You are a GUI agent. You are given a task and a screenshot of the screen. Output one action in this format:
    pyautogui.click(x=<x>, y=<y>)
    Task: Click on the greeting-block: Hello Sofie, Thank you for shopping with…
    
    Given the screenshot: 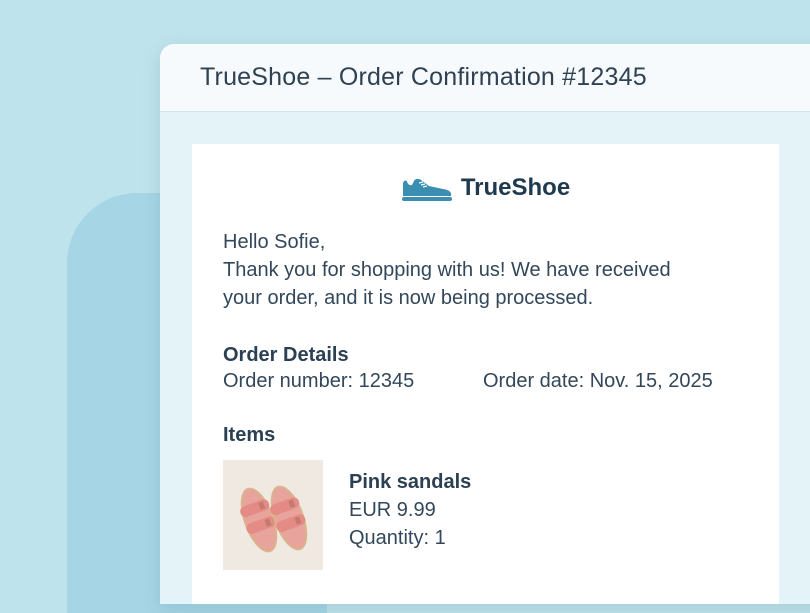 What is the action you would take?
    pyautogui.click(x=493, y=270)
    